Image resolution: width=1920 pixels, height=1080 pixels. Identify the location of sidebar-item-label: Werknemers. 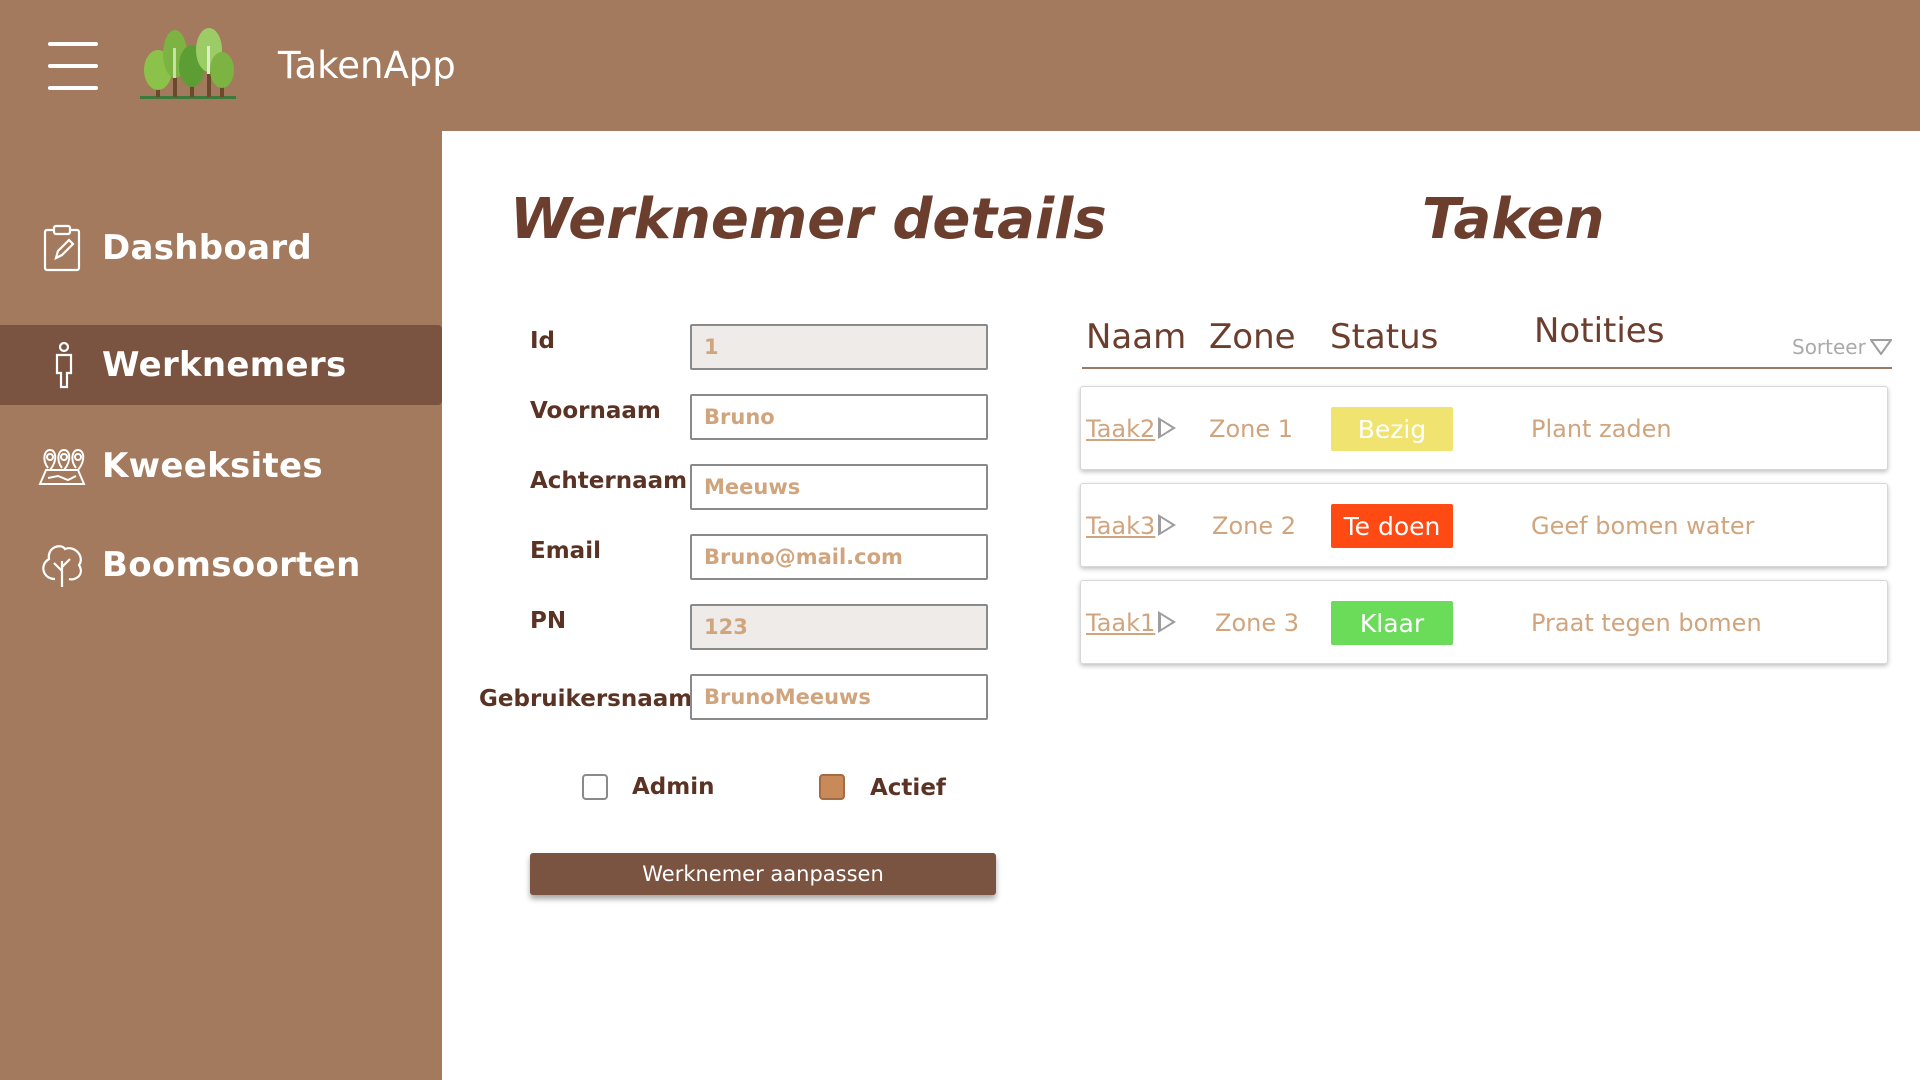
(224, 365).